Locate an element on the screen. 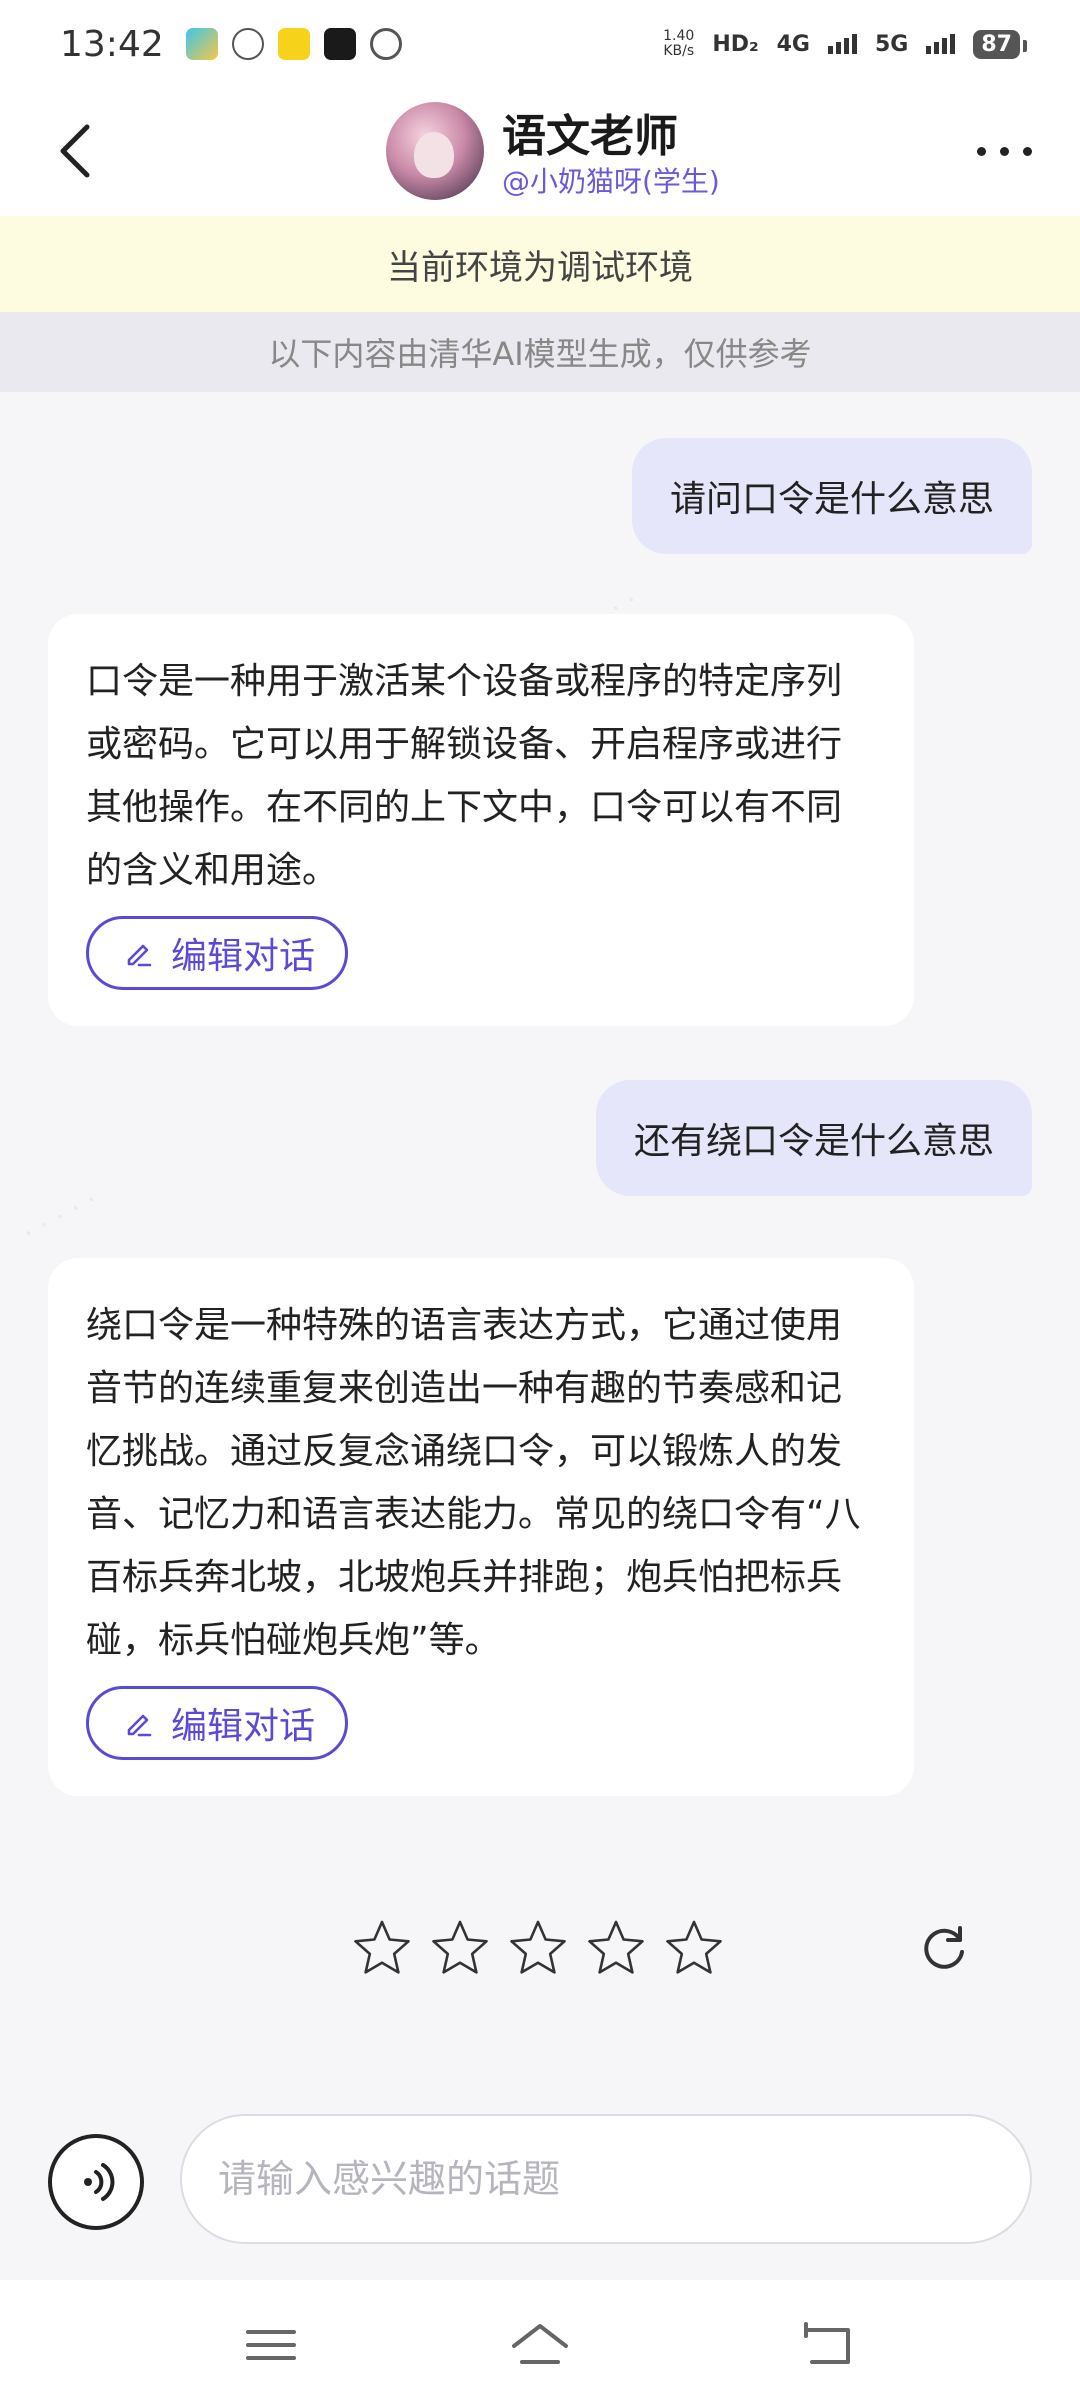 This screenshot has width=1080, height=2408. refresh-icon is located at coordinates (944, 1948).